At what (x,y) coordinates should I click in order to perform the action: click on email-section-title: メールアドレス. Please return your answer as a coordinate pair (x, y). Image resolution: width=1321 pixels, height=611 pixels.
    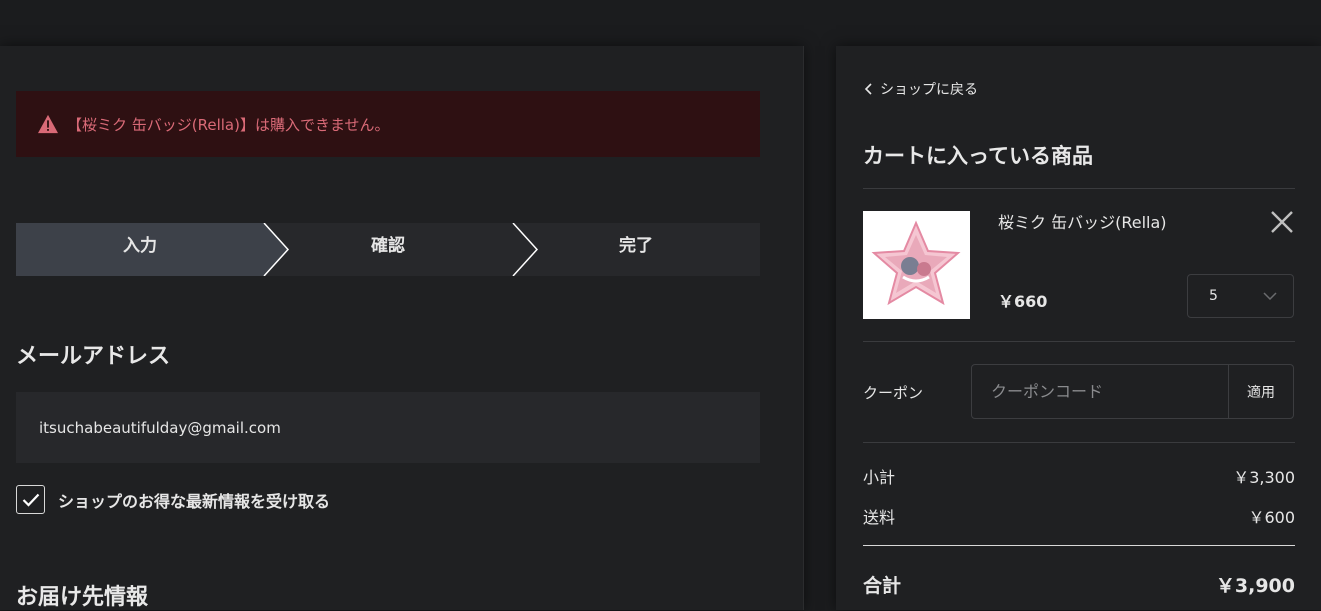
    Looking at the image, I should click on (93, 356).